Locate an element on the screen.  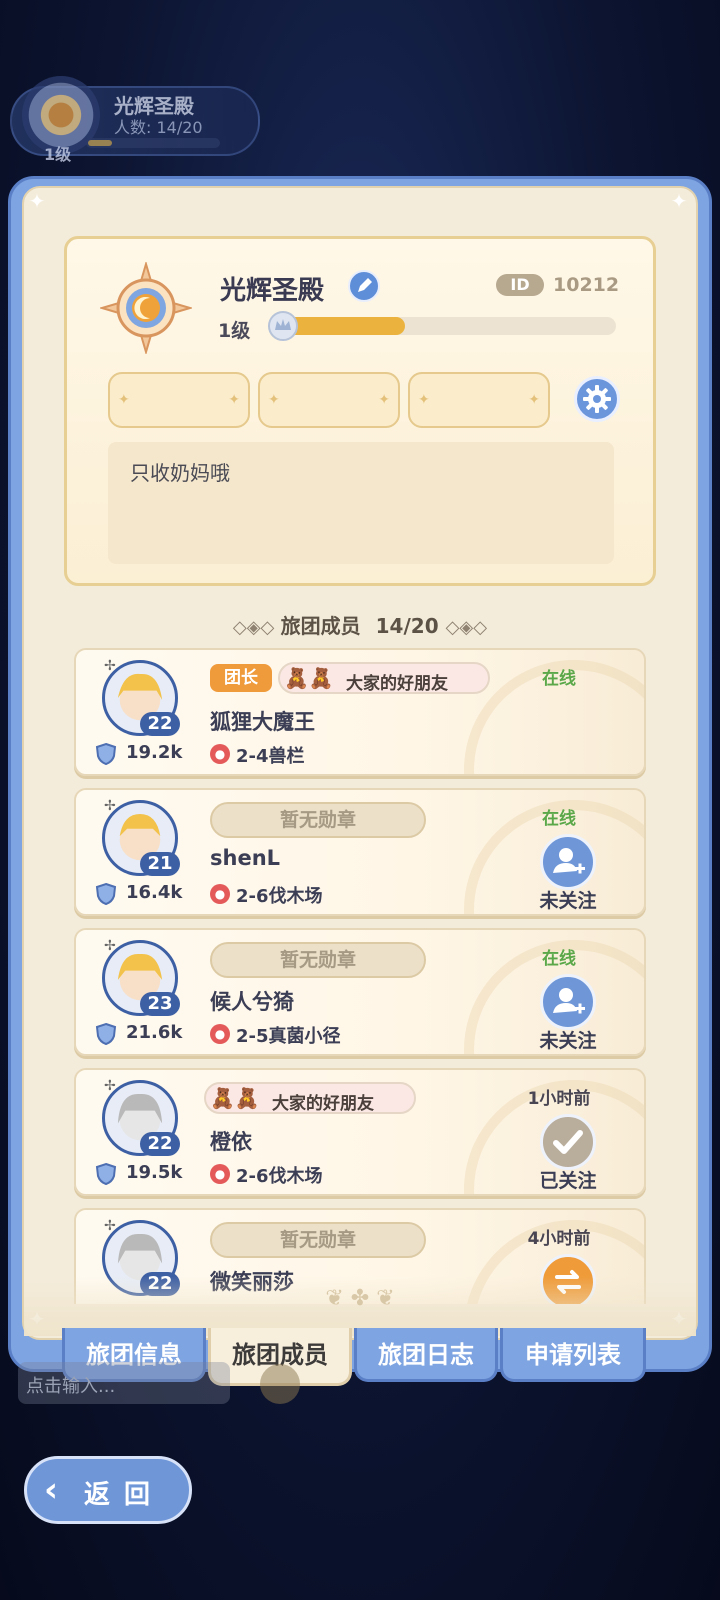
edit-name-button is located at coordinates (364, 286).